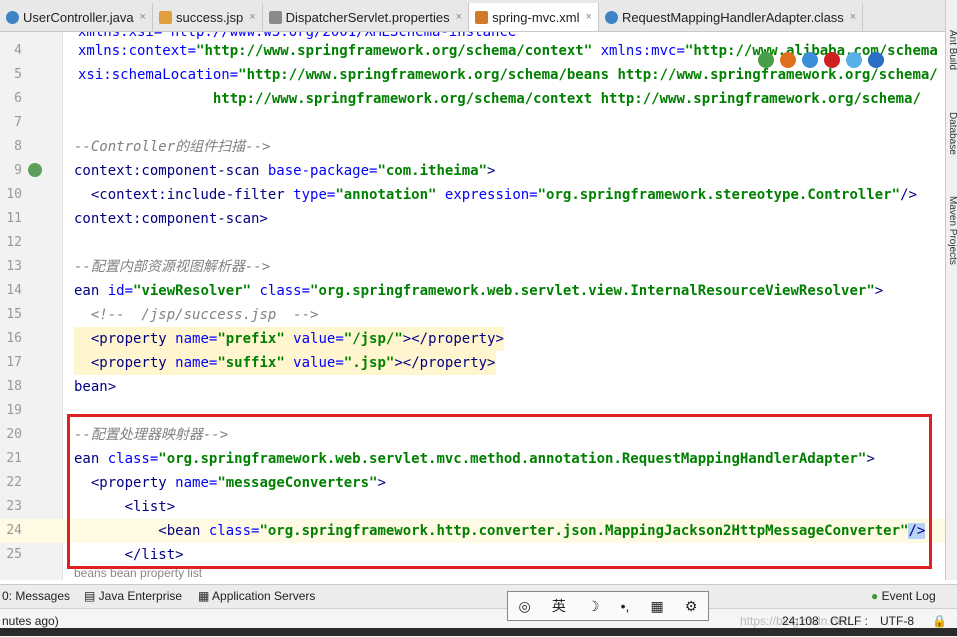 The image size is (957, 637). Describe the element at coordinates (171, 219) in the screenshot. I see `code-text: context:component-scan>` at that location.